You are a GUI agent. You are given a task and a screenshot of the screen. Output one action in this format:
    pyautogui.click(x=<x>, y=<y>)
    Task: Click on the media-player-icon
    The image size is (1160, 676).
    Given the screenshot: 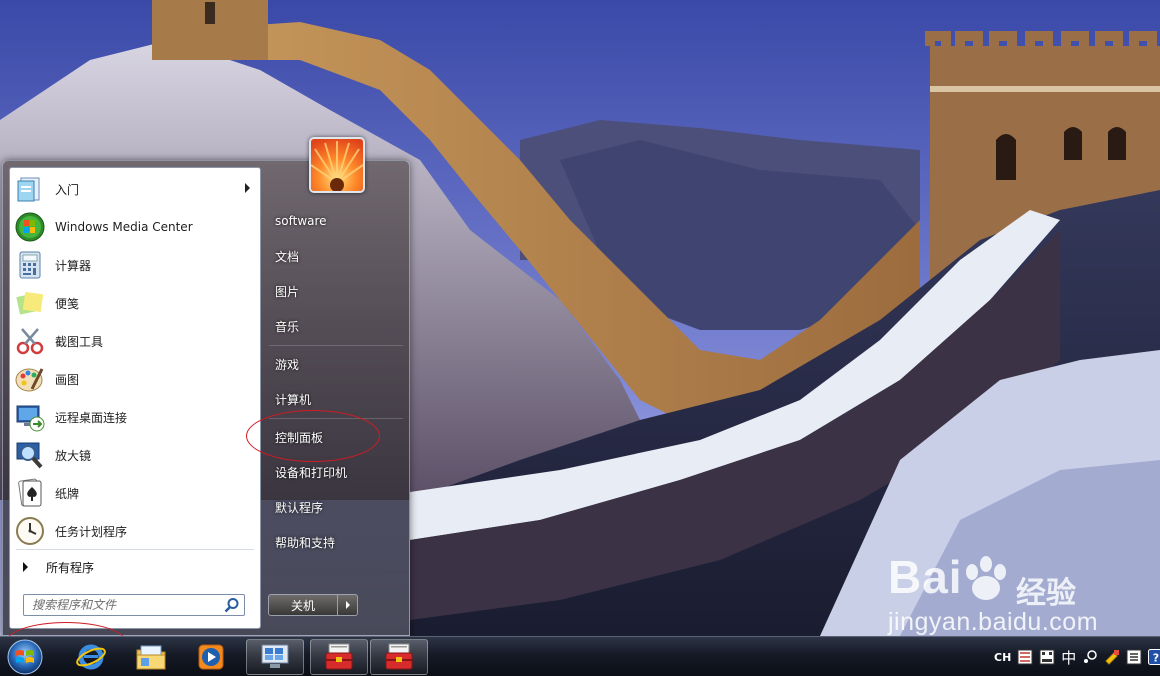 What is the action you would take?
    pyautogui.click(x=211, y=657)
    